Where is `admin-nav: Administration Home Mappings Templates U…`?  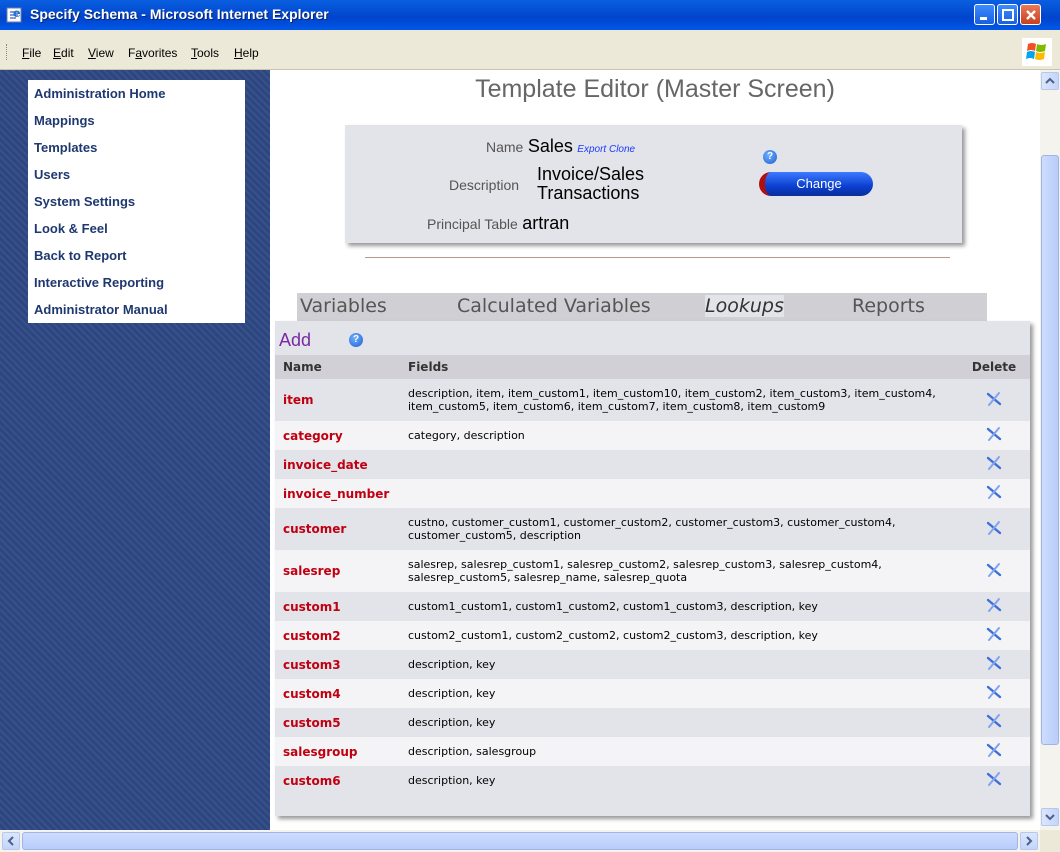 admin-nav: Administration Home Mappings Templates U… is located at coordinates (136, 201).